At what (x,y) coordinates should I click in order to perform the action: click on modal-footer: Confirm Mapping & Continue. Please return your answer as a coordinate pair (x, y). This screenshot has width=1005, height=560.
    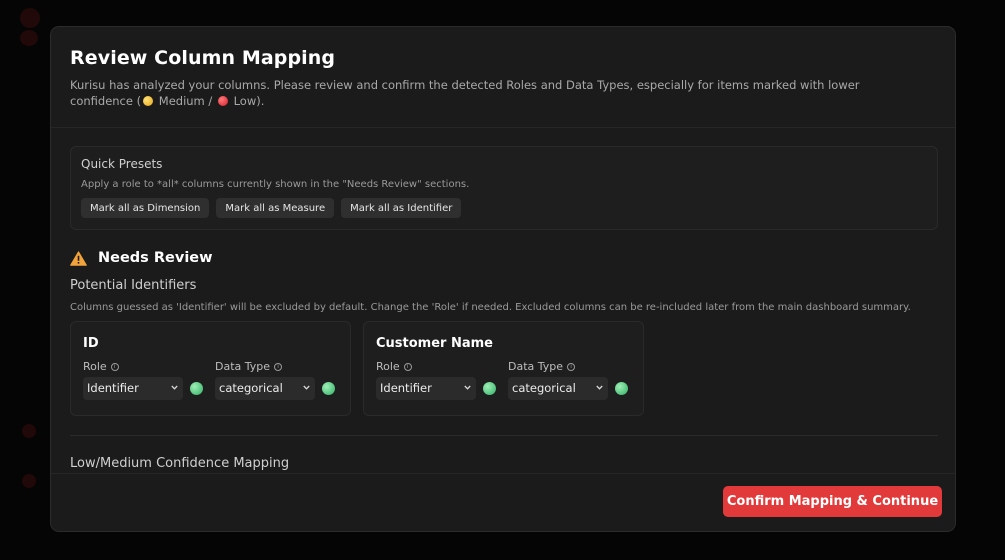
    Looking at the image, I should click on (503, 502).